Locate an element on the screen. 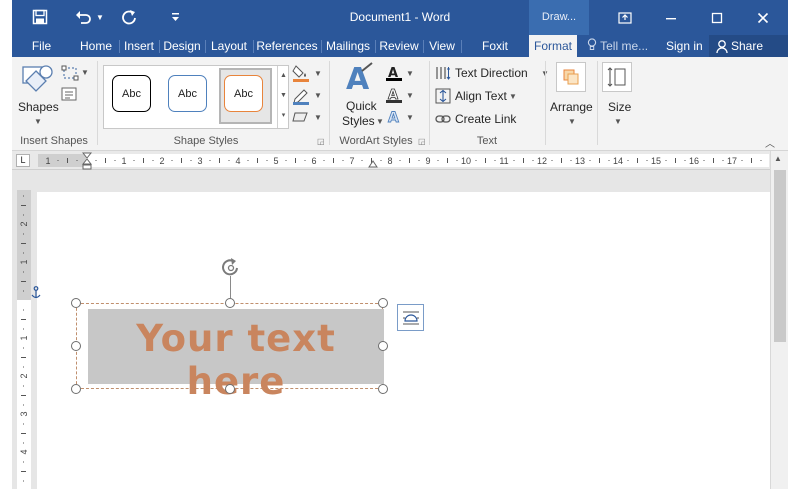 Image resolution: width=800 pixels, height=489 pixels. shape-effects-dropdown-icon: ▼ is located at coordinates (318, 117).